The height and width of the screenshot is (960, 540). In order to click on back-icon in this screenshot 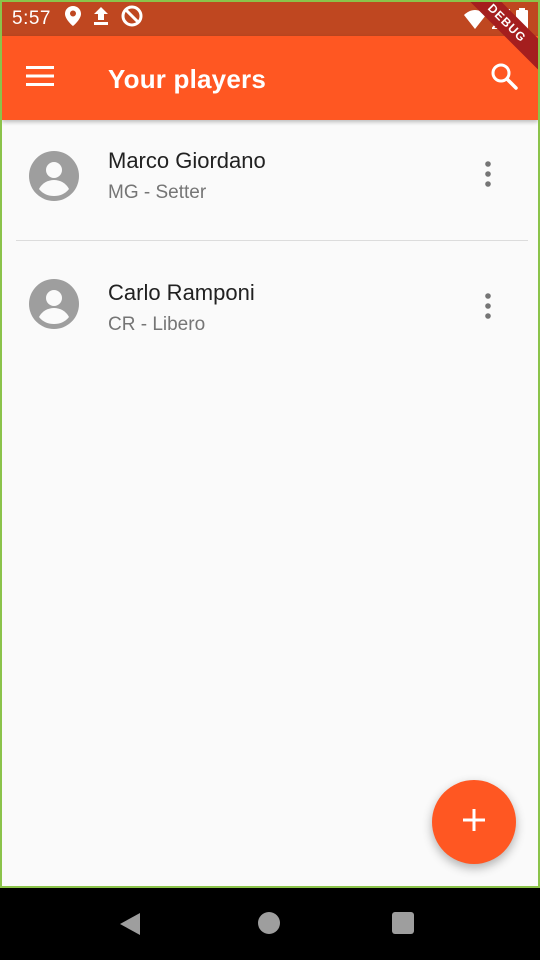, I will do `click(130, 926)`.